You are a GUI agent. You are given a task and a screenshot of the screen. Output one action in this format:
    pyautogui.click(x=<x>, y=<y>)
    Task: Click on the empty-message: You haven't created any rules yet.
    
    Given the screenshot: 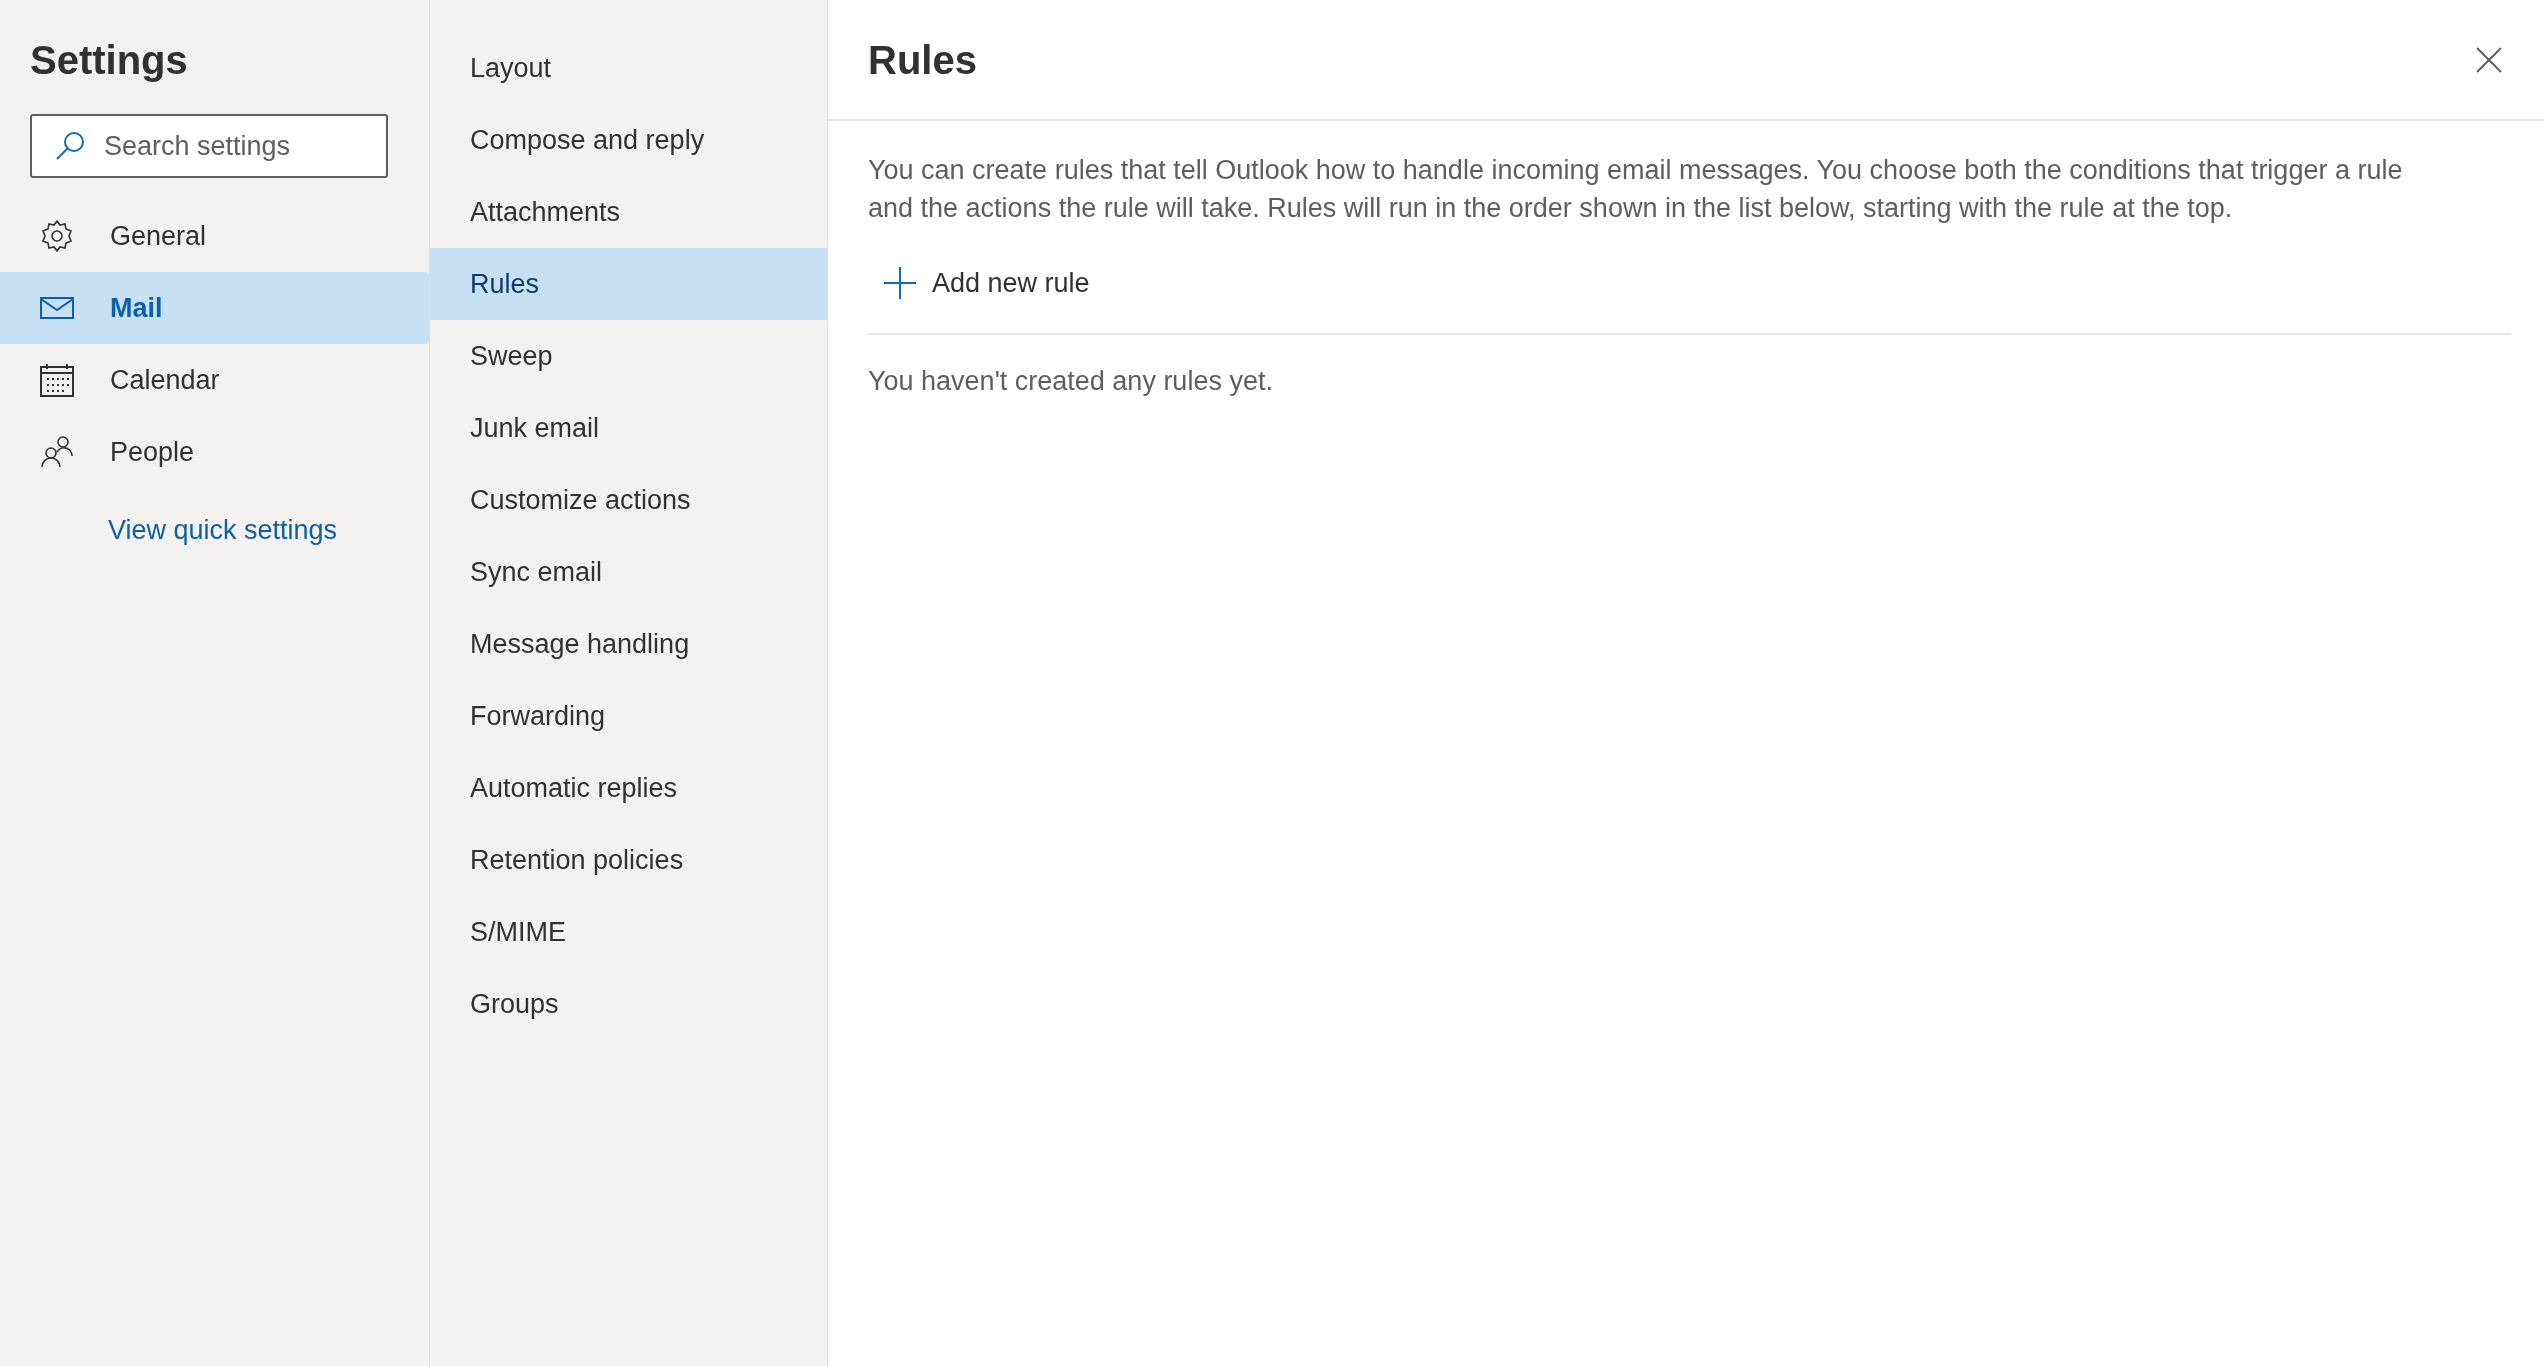 What is the action you would take?
    pyautogui.click(x=1070, y=381)
    